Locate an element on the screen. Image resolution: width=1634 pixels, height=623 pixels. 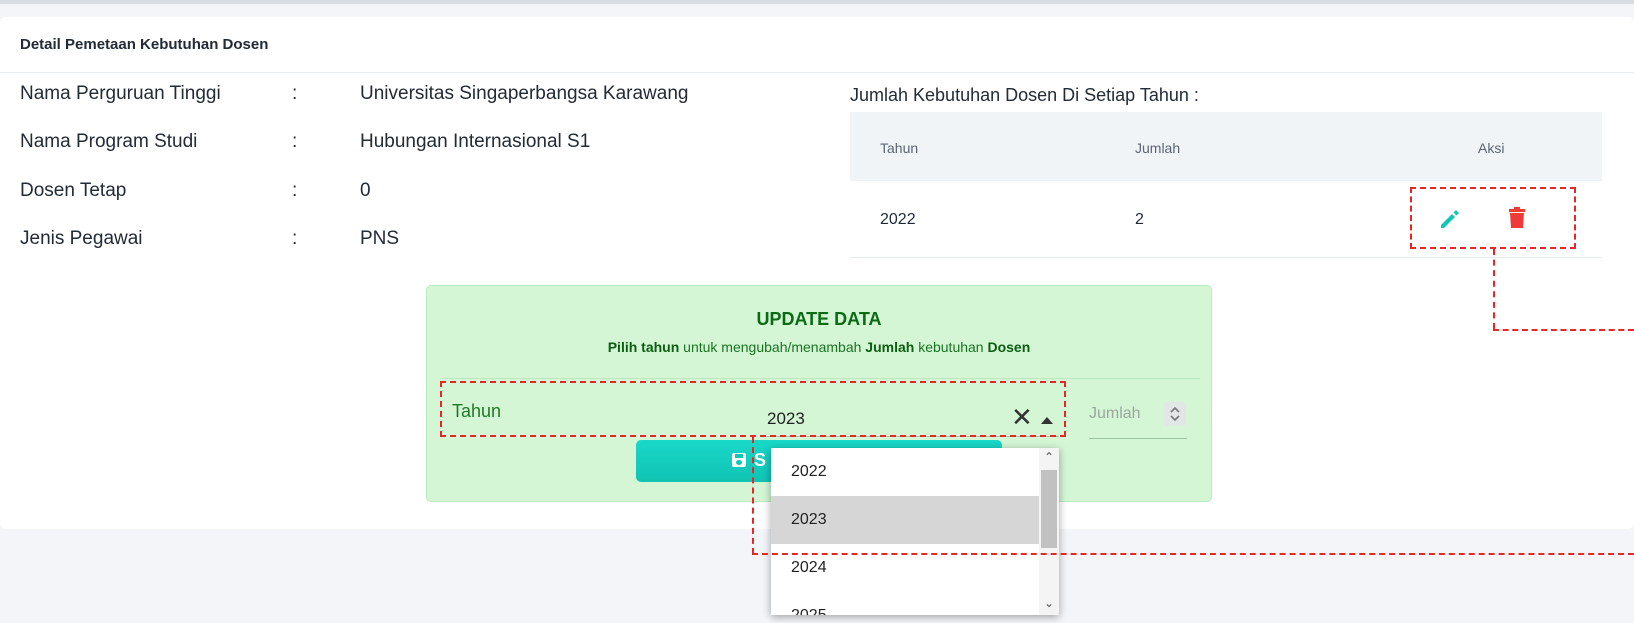
tahun-option-selected: 2023 is located at coordinates (905, 520).